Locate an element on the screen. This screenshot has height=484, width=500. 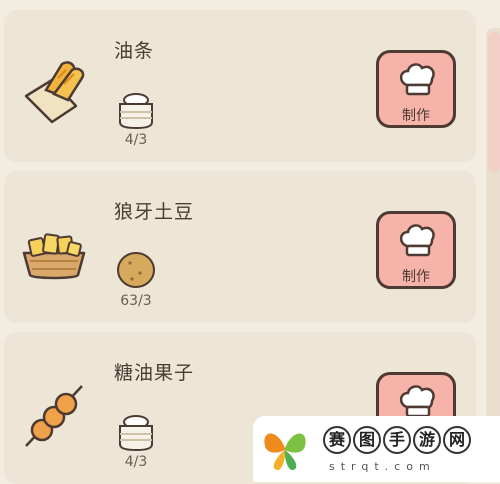
watermark: 赛 图 手 游 网 strqt.com is located at coordinates (376, 449).